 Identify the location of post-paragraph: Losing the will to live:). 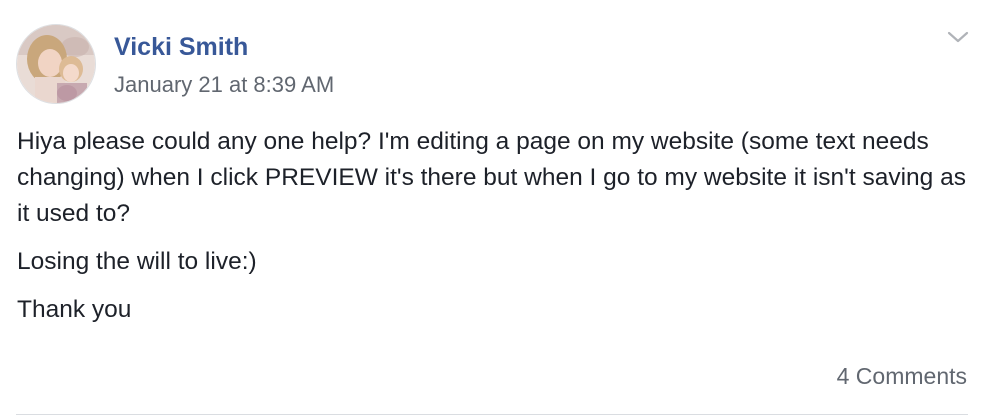
(137, 261).